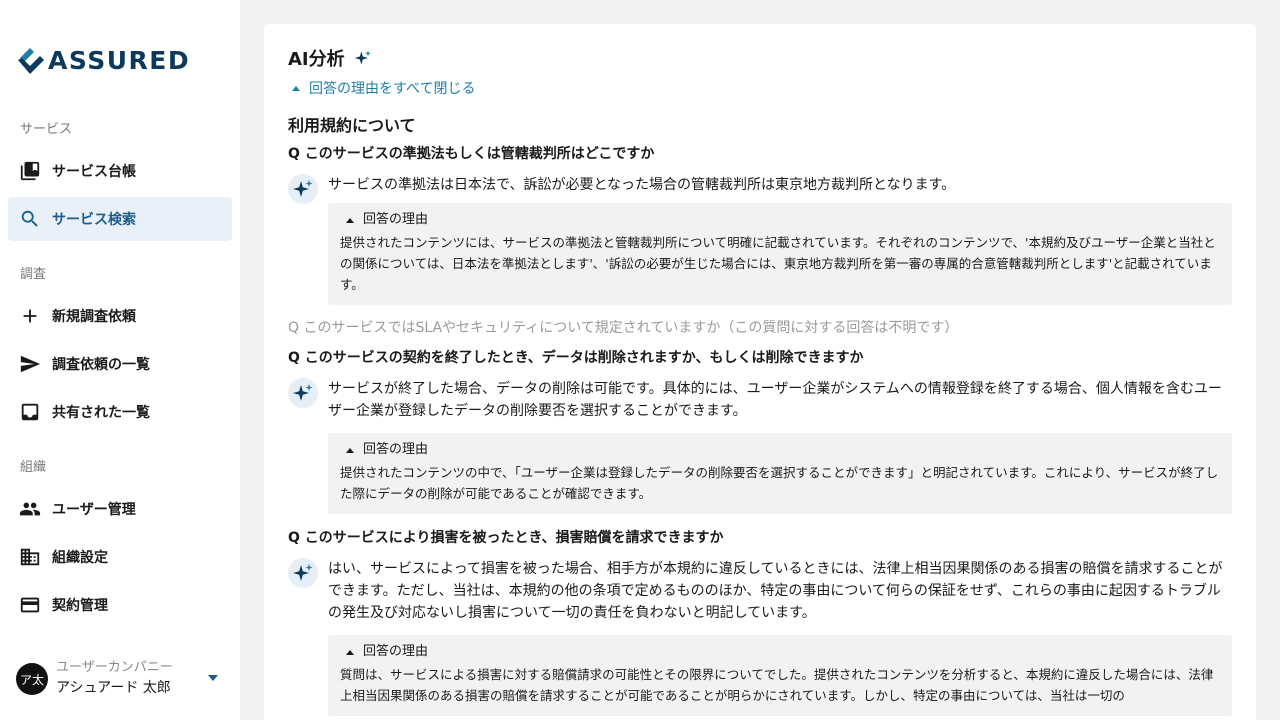 This screenshot has width=1280, height=720. What do you see at coordinates (120, 605) in the screenshot?
I see `sidebar-item-contract-management: 契約管理` at bounding box center [120, 605].